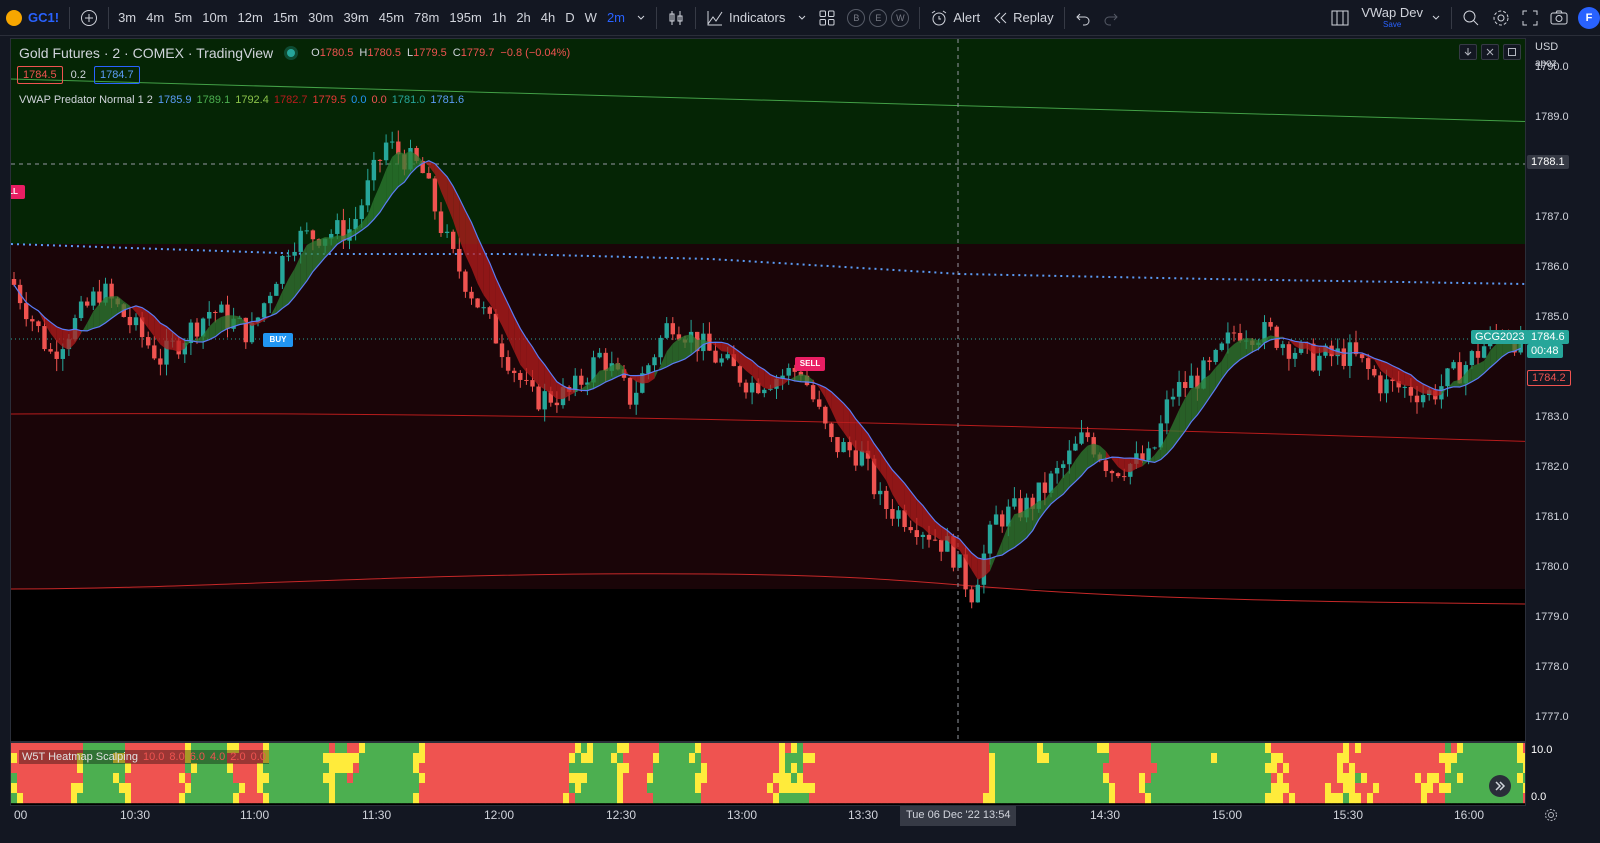 This screenshot has width=1600, height=843. I want to click on time-tick: 15:30, so click(1348, 815).